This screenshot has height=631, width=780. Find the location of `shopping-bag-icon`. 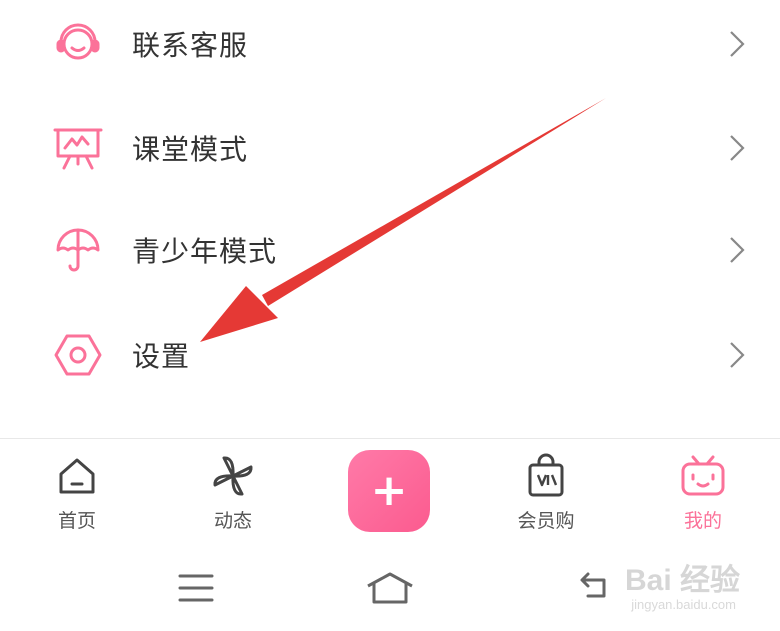

shopping-bag-icon is located at coordinates (546, 476).